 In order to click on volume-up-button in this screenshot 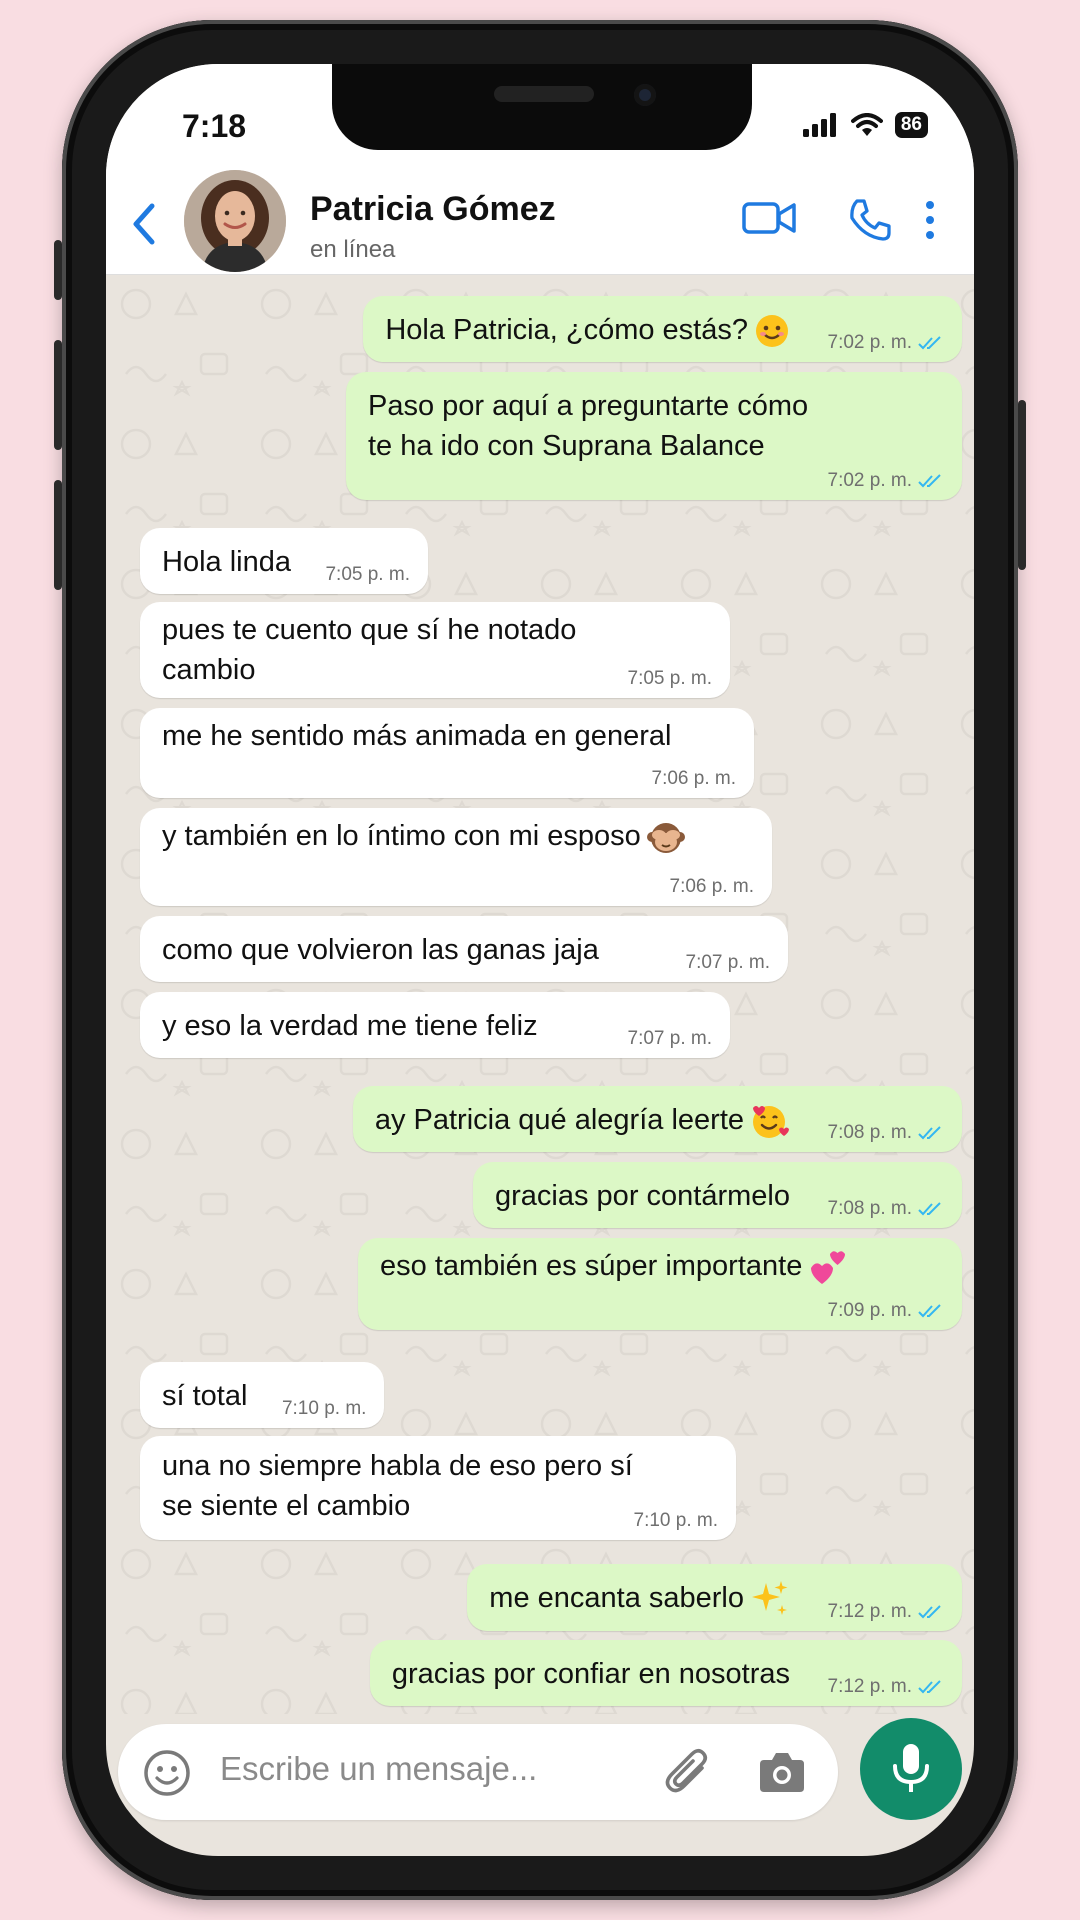, I will do `click(58, 395)`.